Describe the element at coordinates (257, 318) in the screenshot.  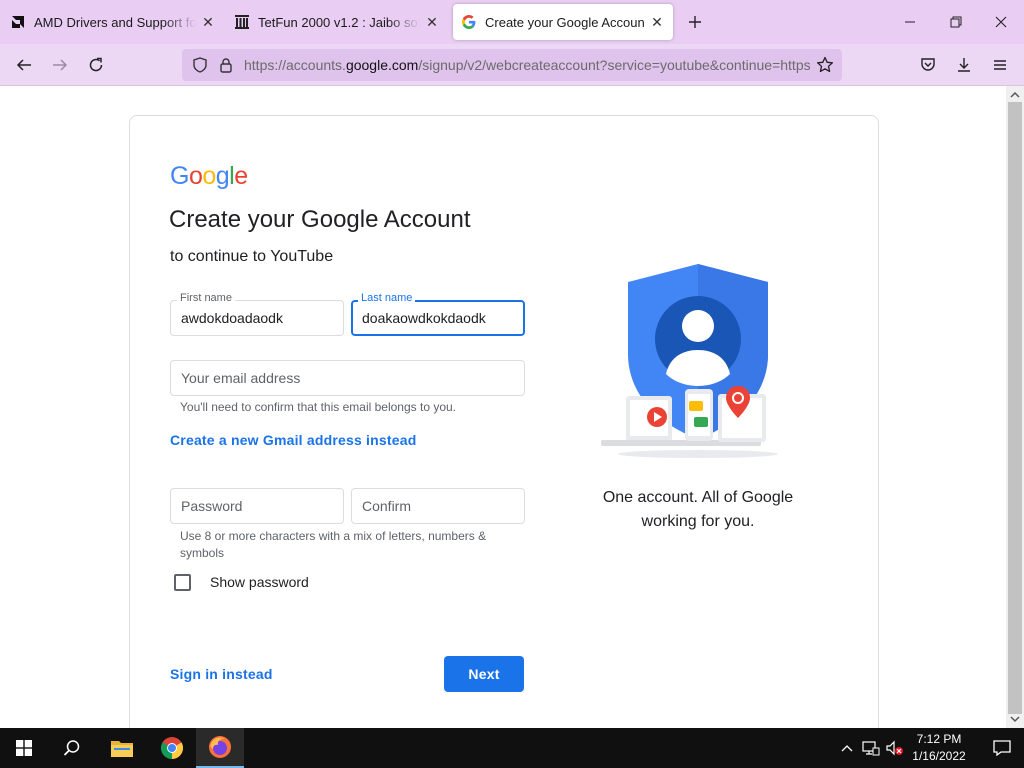
I see `first-name-input` at that location.